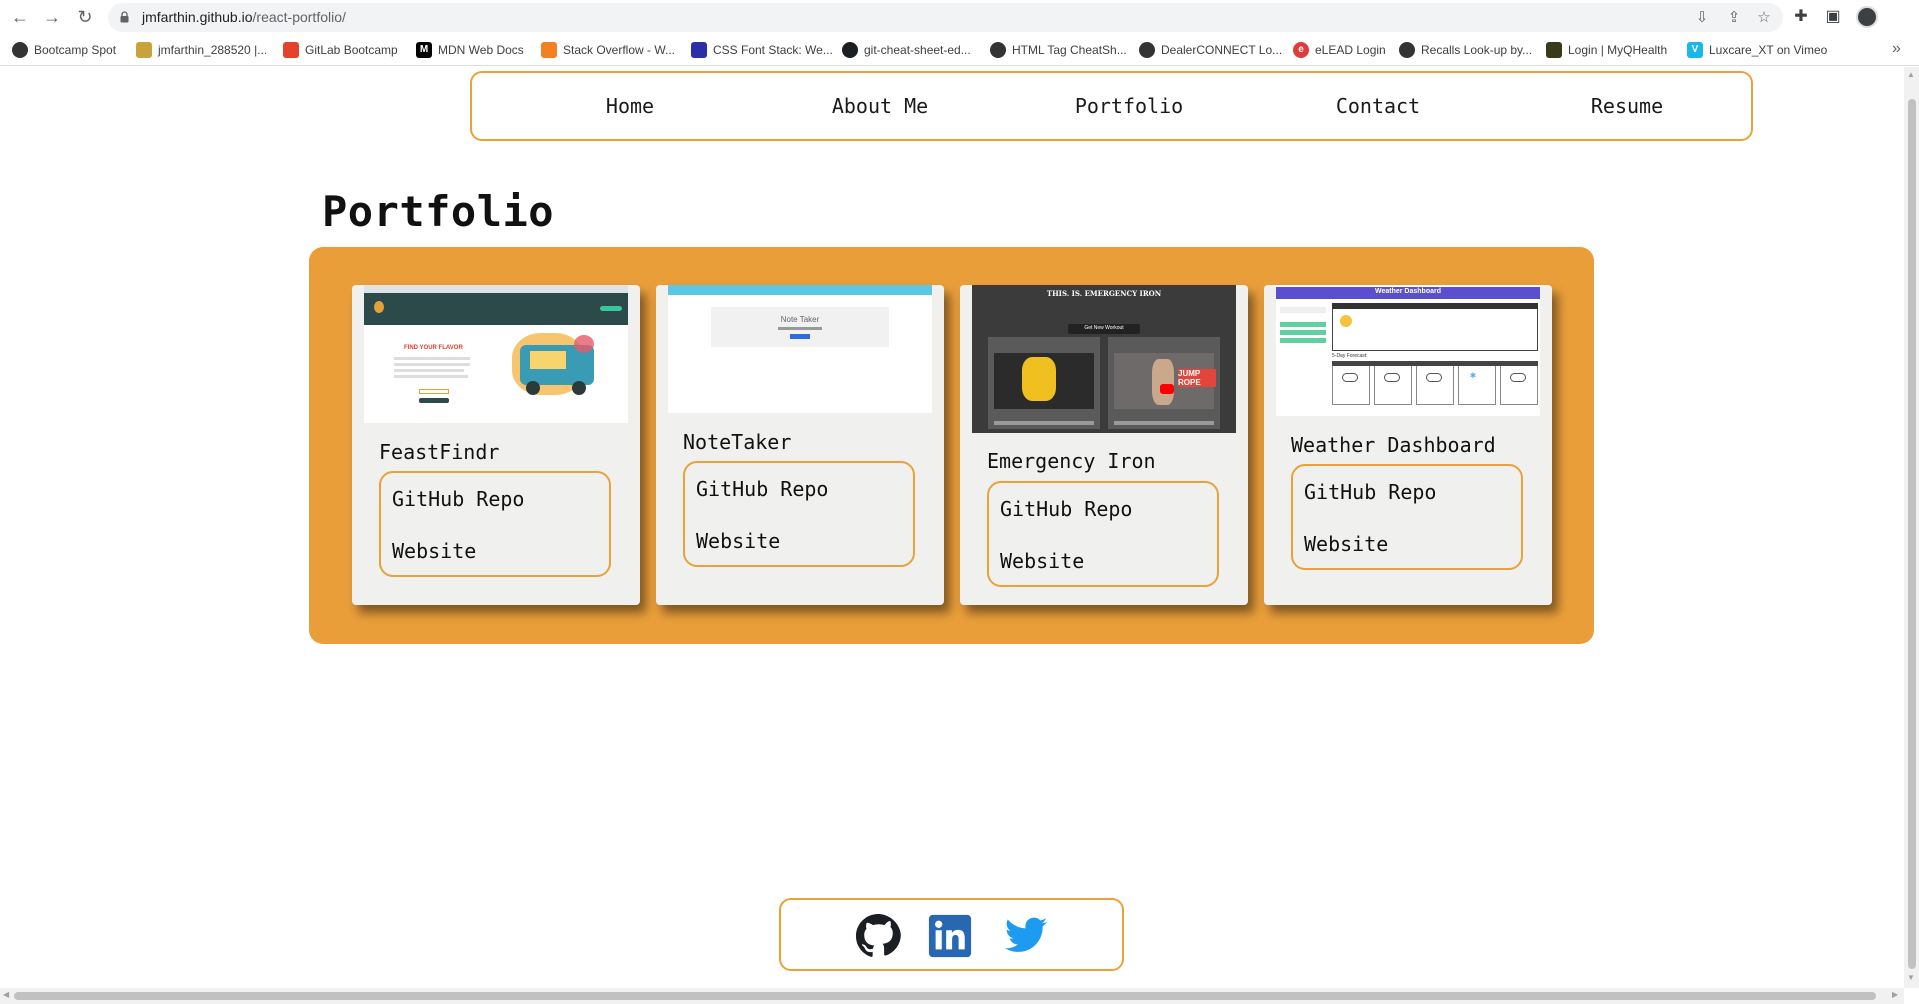  I want to click on share-icon: ⇪, so click(1734, 18).